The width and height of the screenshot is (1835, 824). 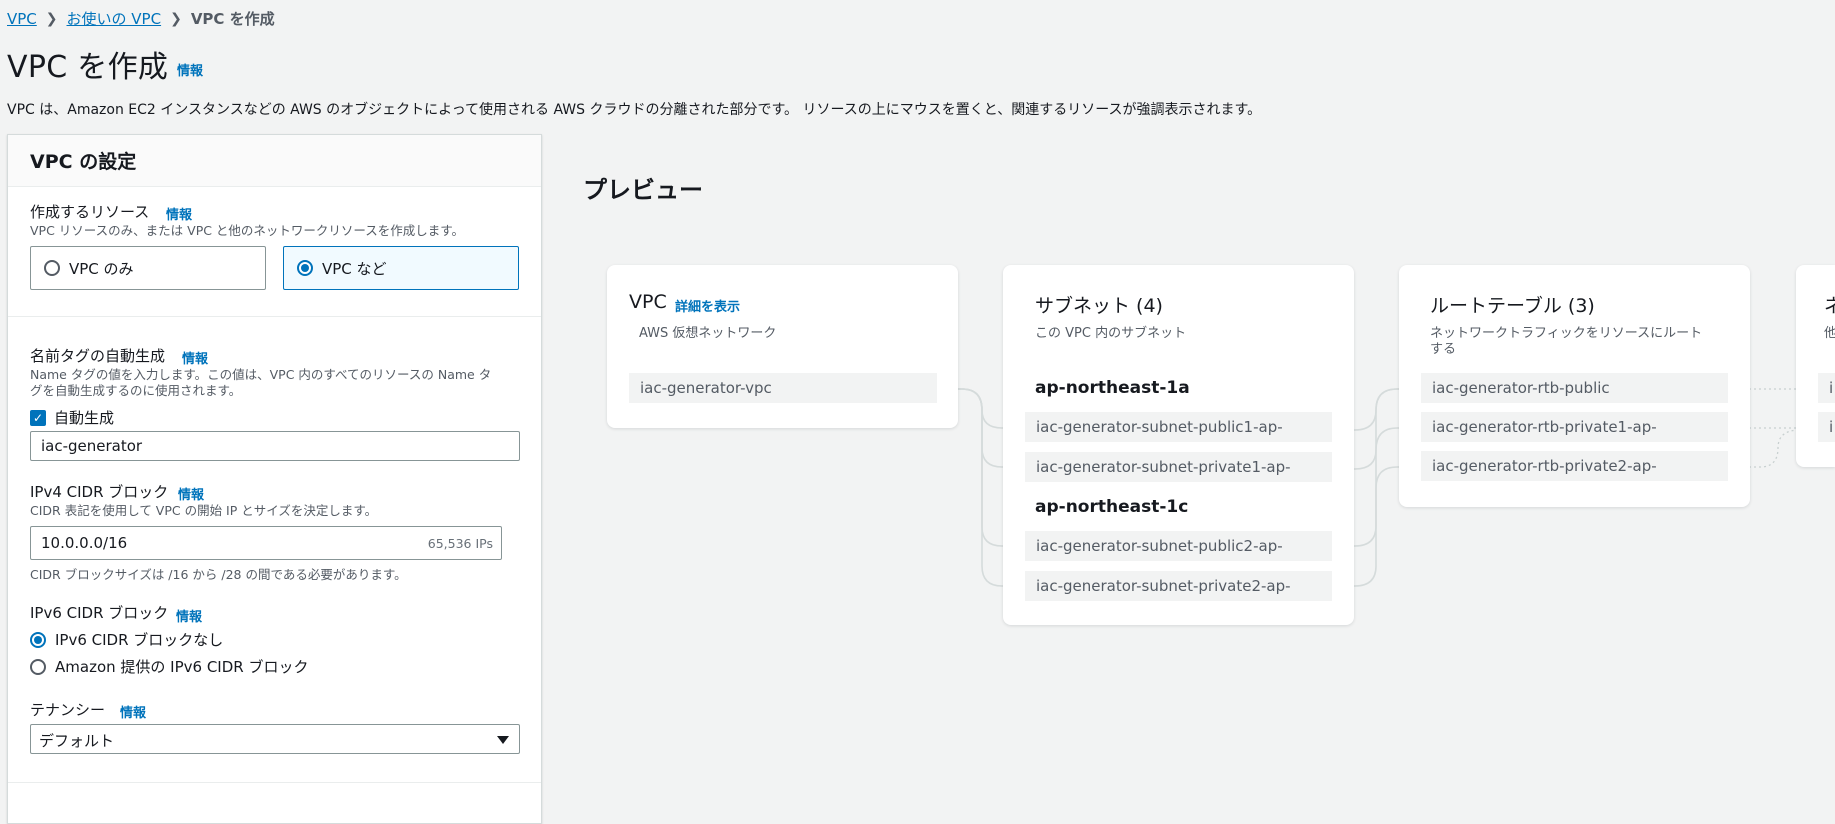 What do you see at coordinates (1443, 349) in the screenshot?
I see `route-tables-subtitle-2: する` at bounding box center [1443, 349].